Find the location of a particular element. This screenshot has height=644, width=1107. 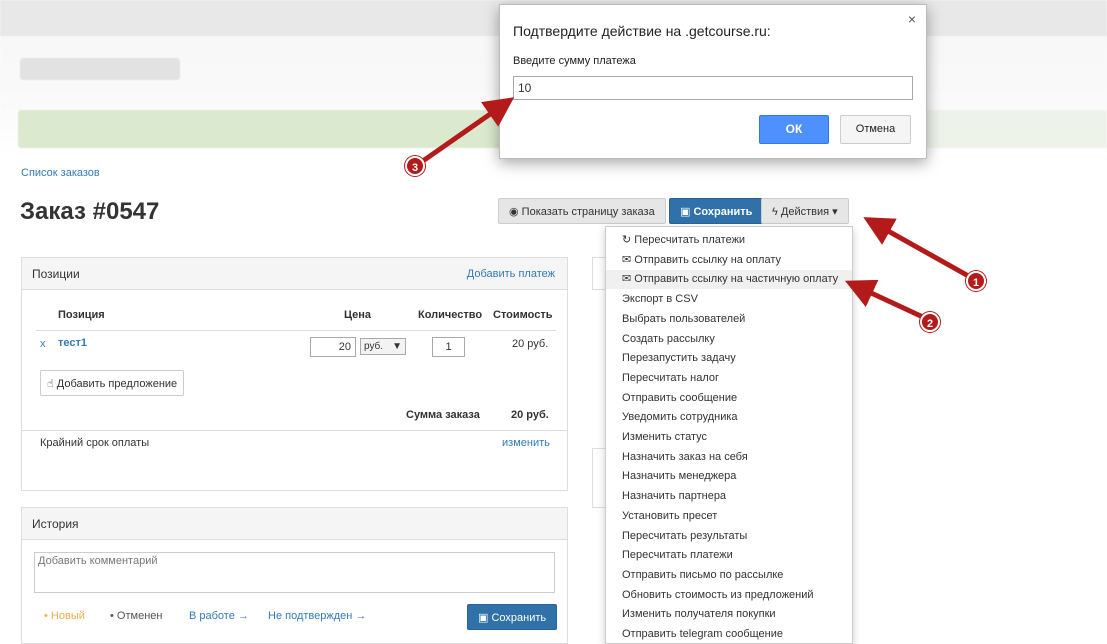

annotation-marker-1: 1 is located at coordinates (976, 281).